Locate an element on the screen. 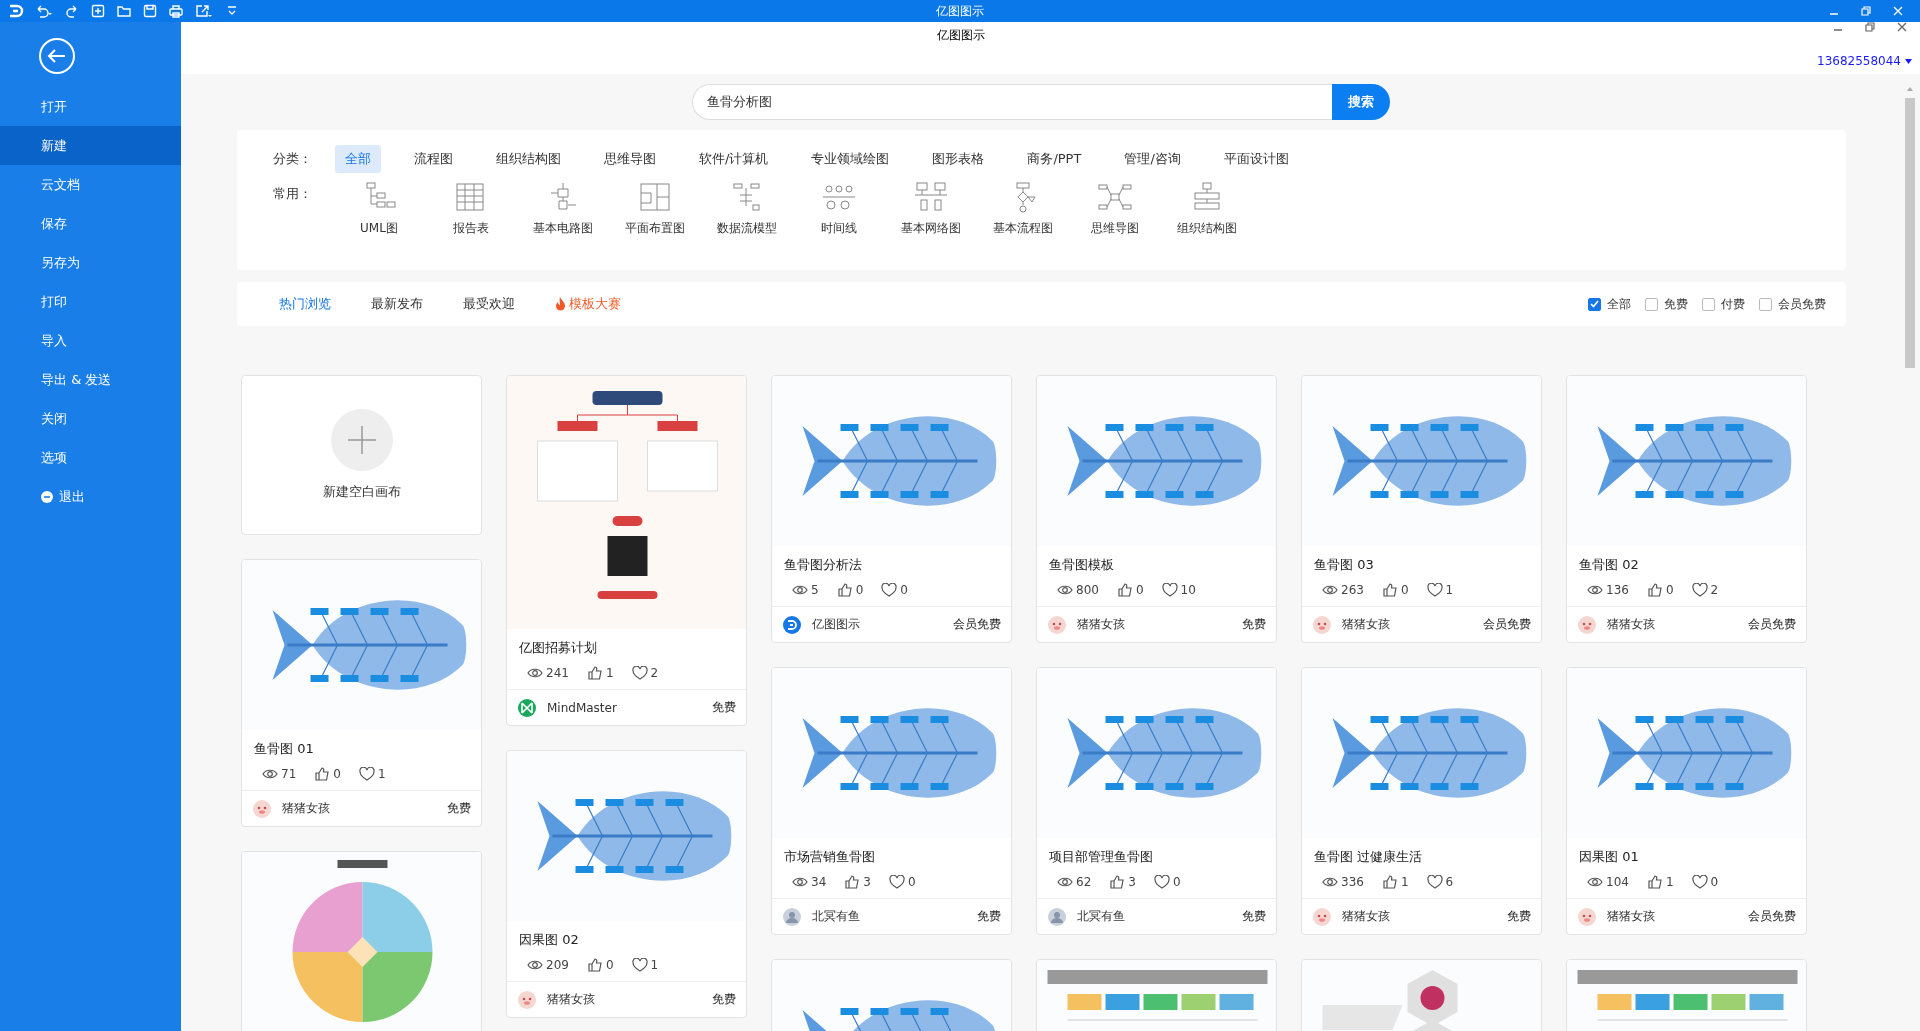  author-name: MindMaster is located at coordinates (582, 707).